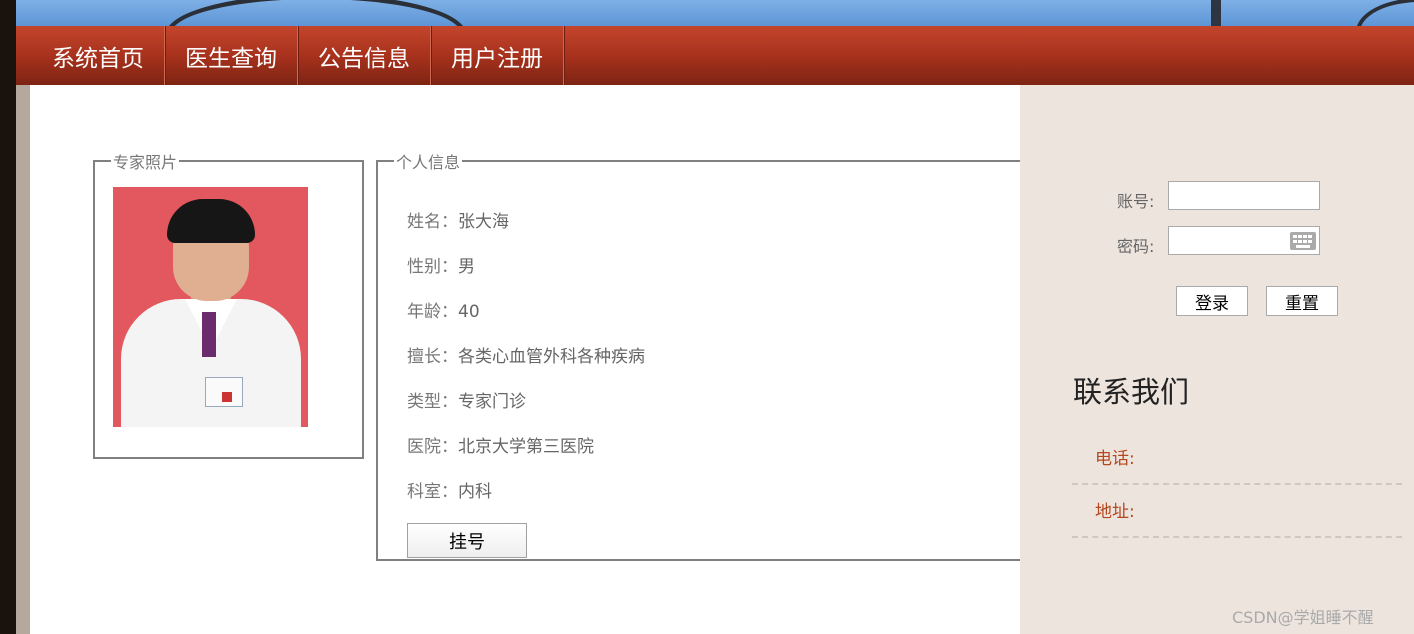 The image size is (1414, 634). I want to click on contact-address-row: 地址:, so click(1237, 512).